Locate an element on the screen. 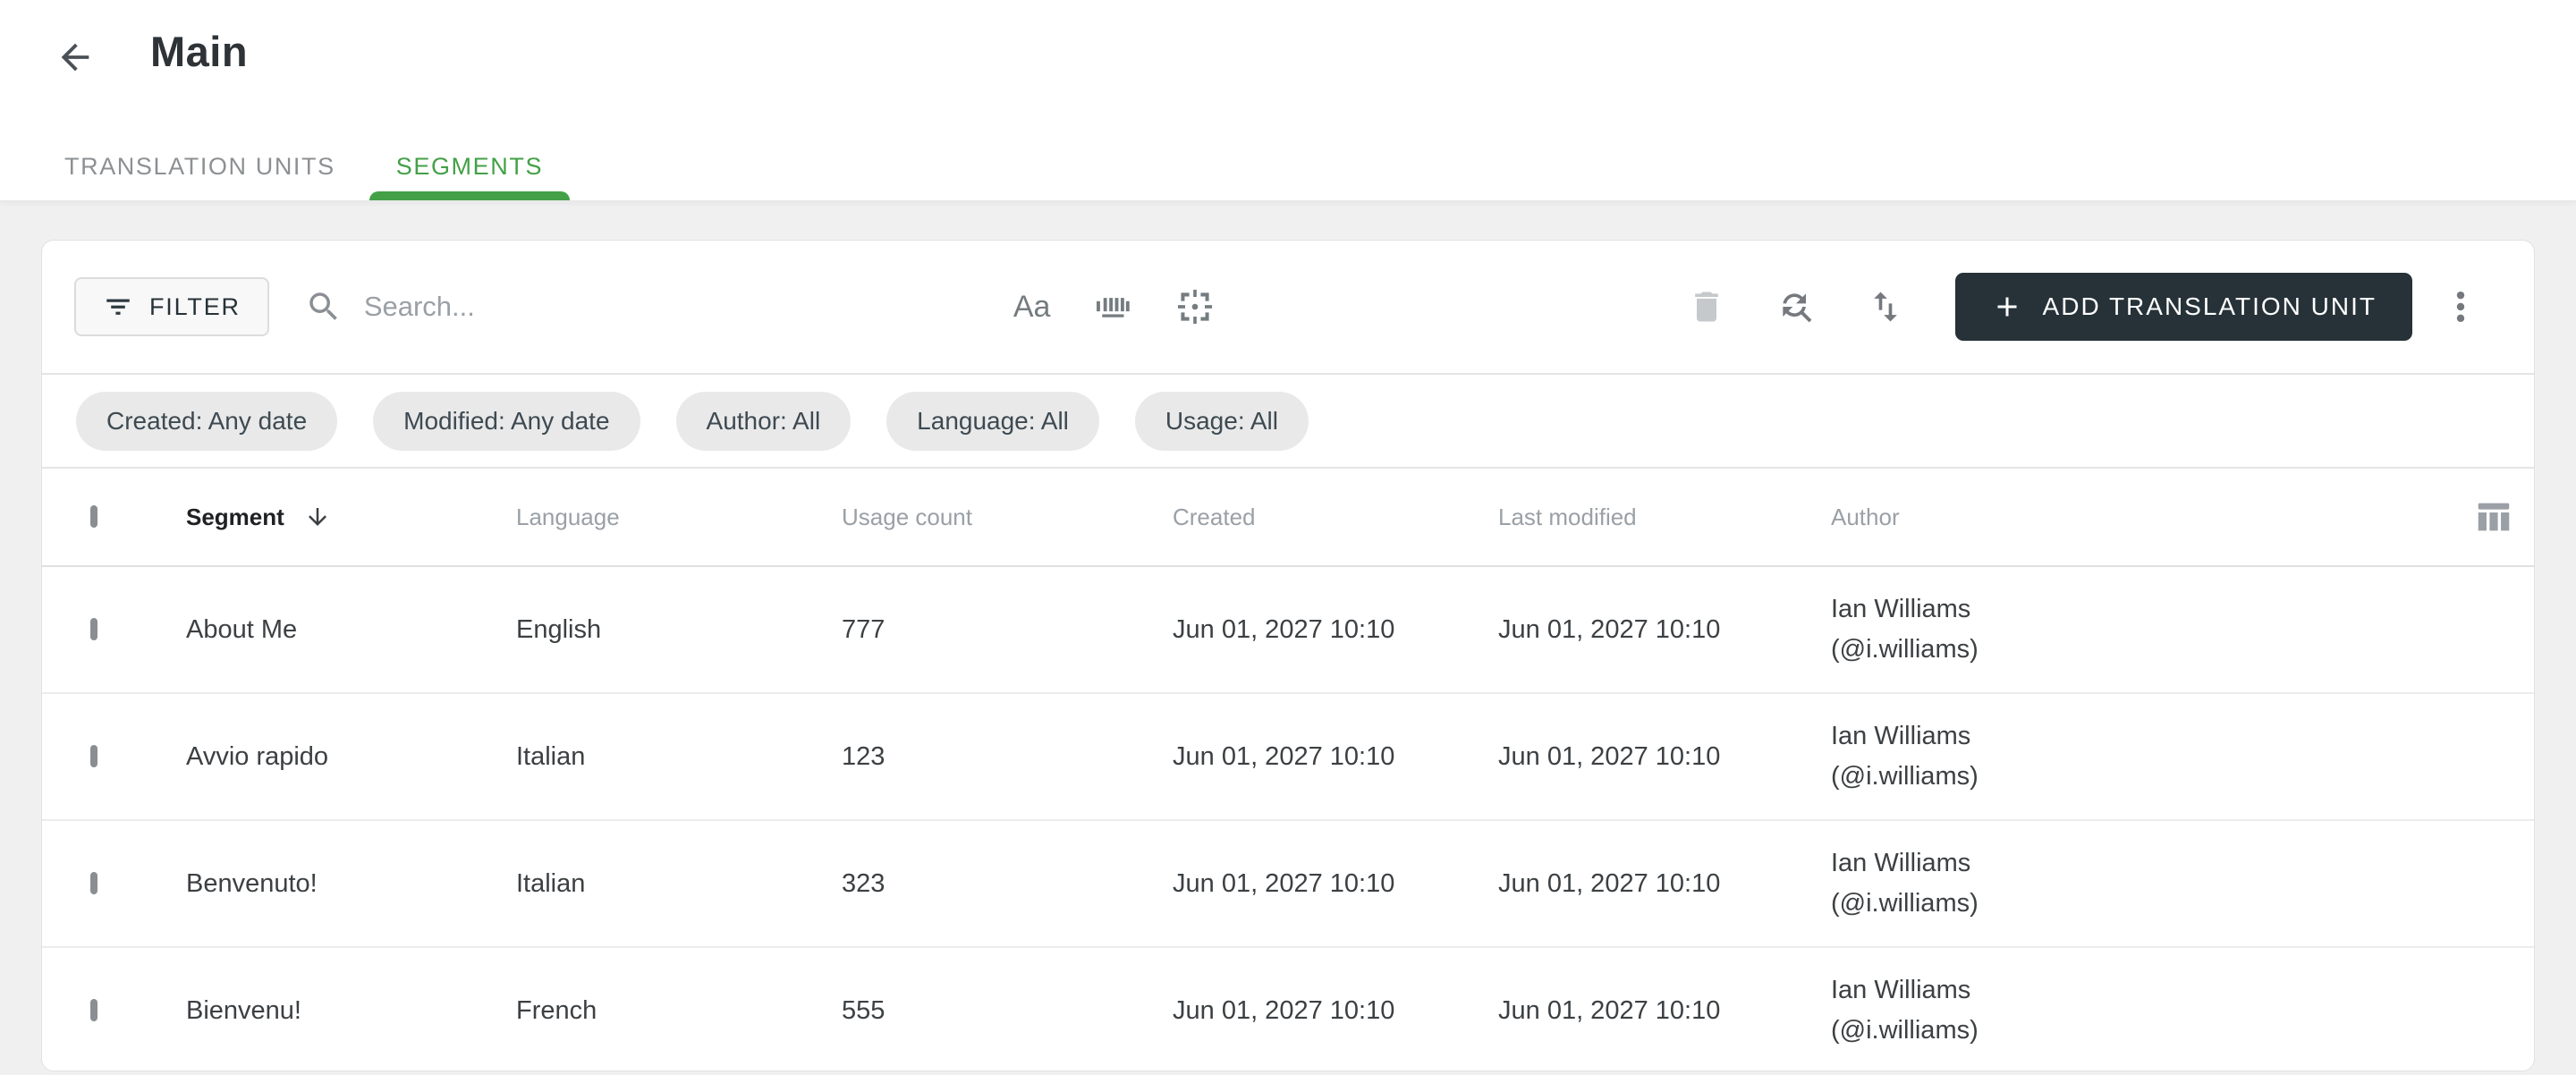  tab-bar: TRANSLATION UNITS SEGMENTS is located at coordinates (304, 166).